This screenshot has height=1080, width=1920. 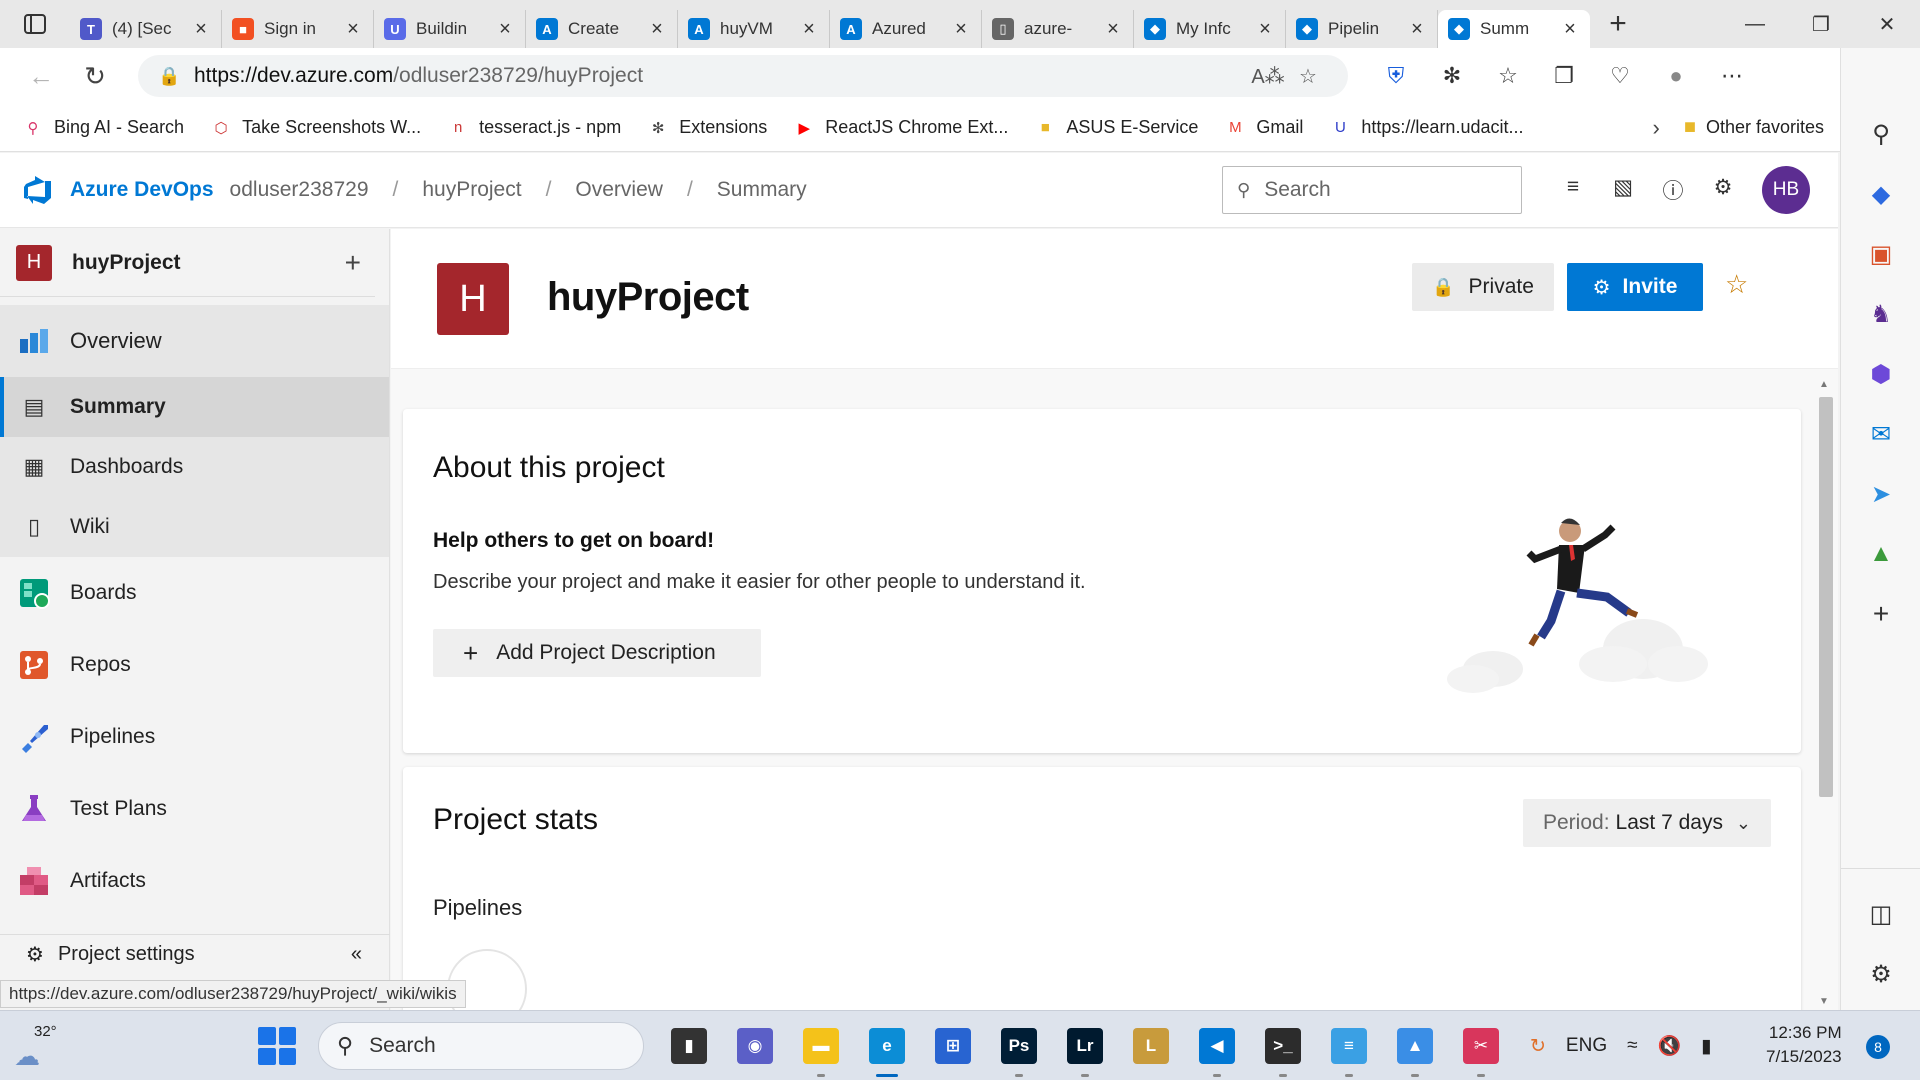 What do you see at coordinates (1452, 76) in the screenshot?
I see `extensions-icon: ✻` at bounding box center [1452, 76].